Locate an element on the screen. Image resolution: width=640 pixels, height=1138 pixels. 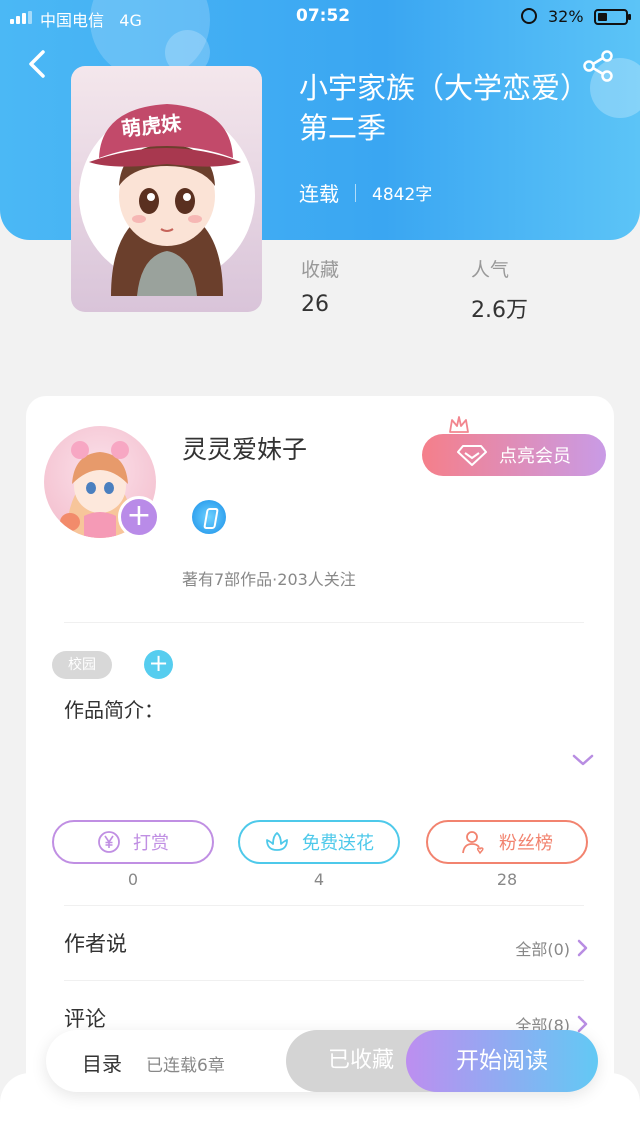
bottom-action-bar: 目录 已连载6章 已收藏 开始阅读 is located at coordinates (322, 1061).